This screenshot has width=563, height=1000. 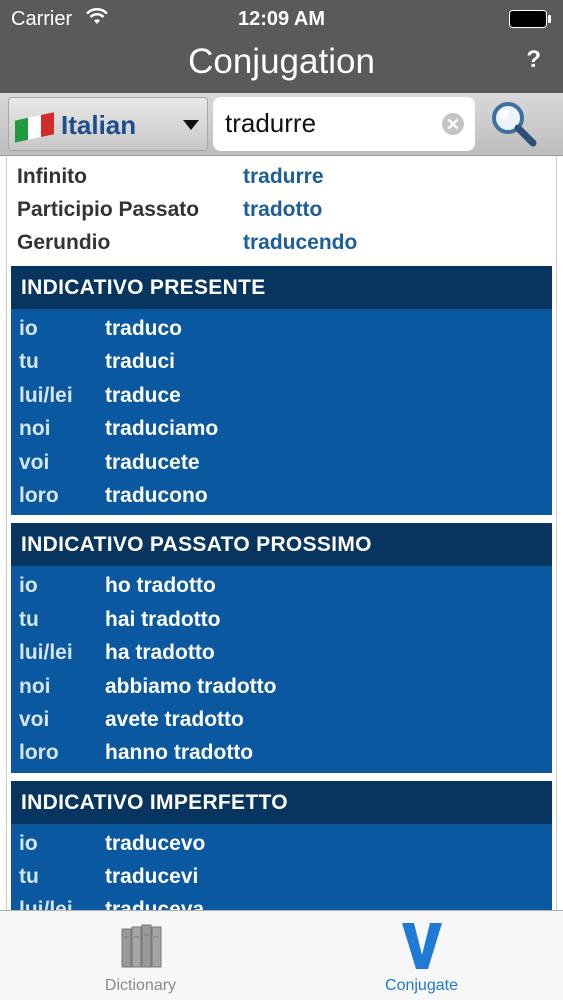 I want to click on conjugated-form: traducete, so click(x=152, y=462).